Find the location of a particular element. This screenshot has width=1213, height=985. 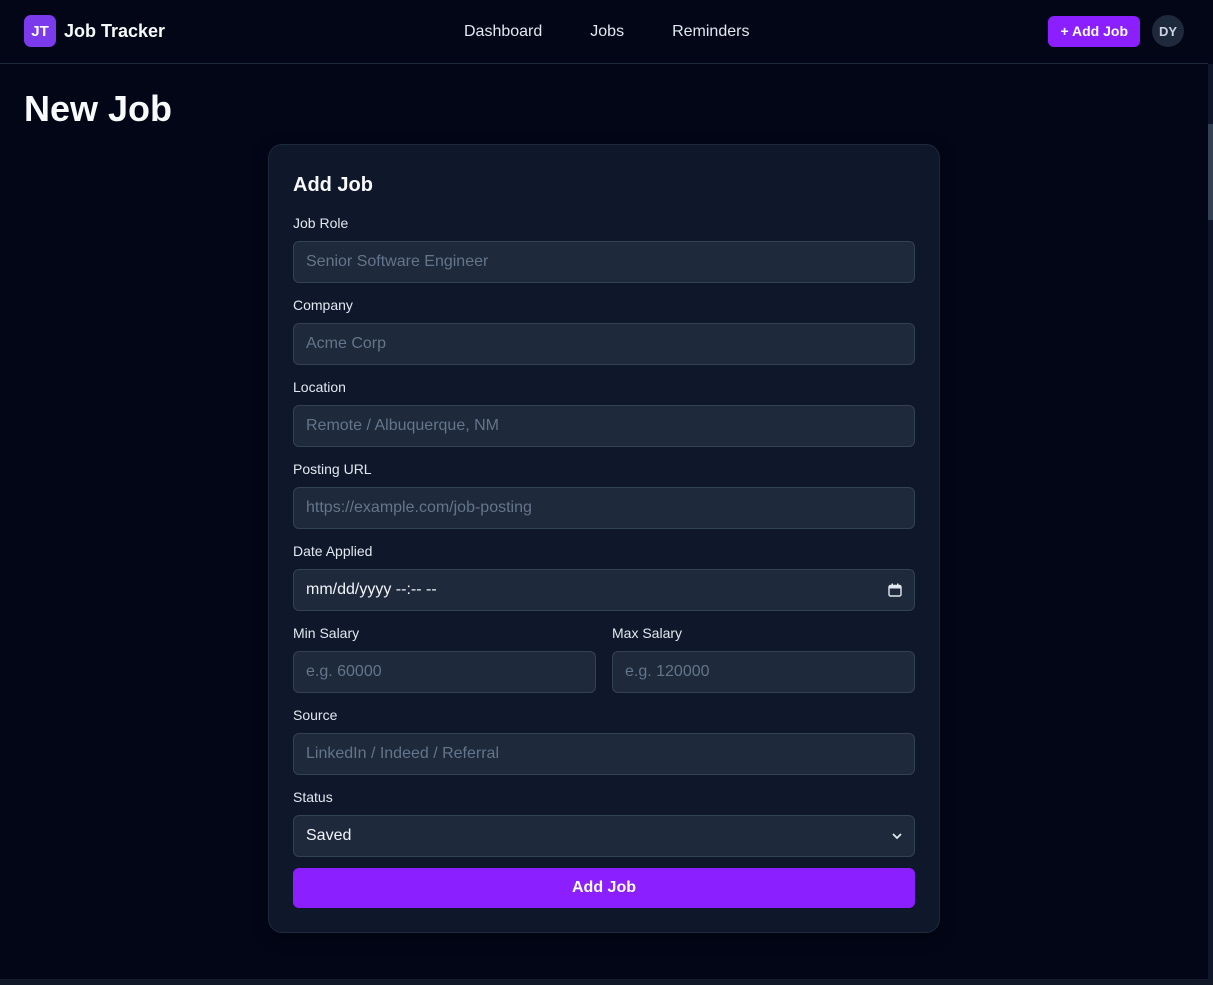

brand-logo: JT is located at coordinates (40, 31).